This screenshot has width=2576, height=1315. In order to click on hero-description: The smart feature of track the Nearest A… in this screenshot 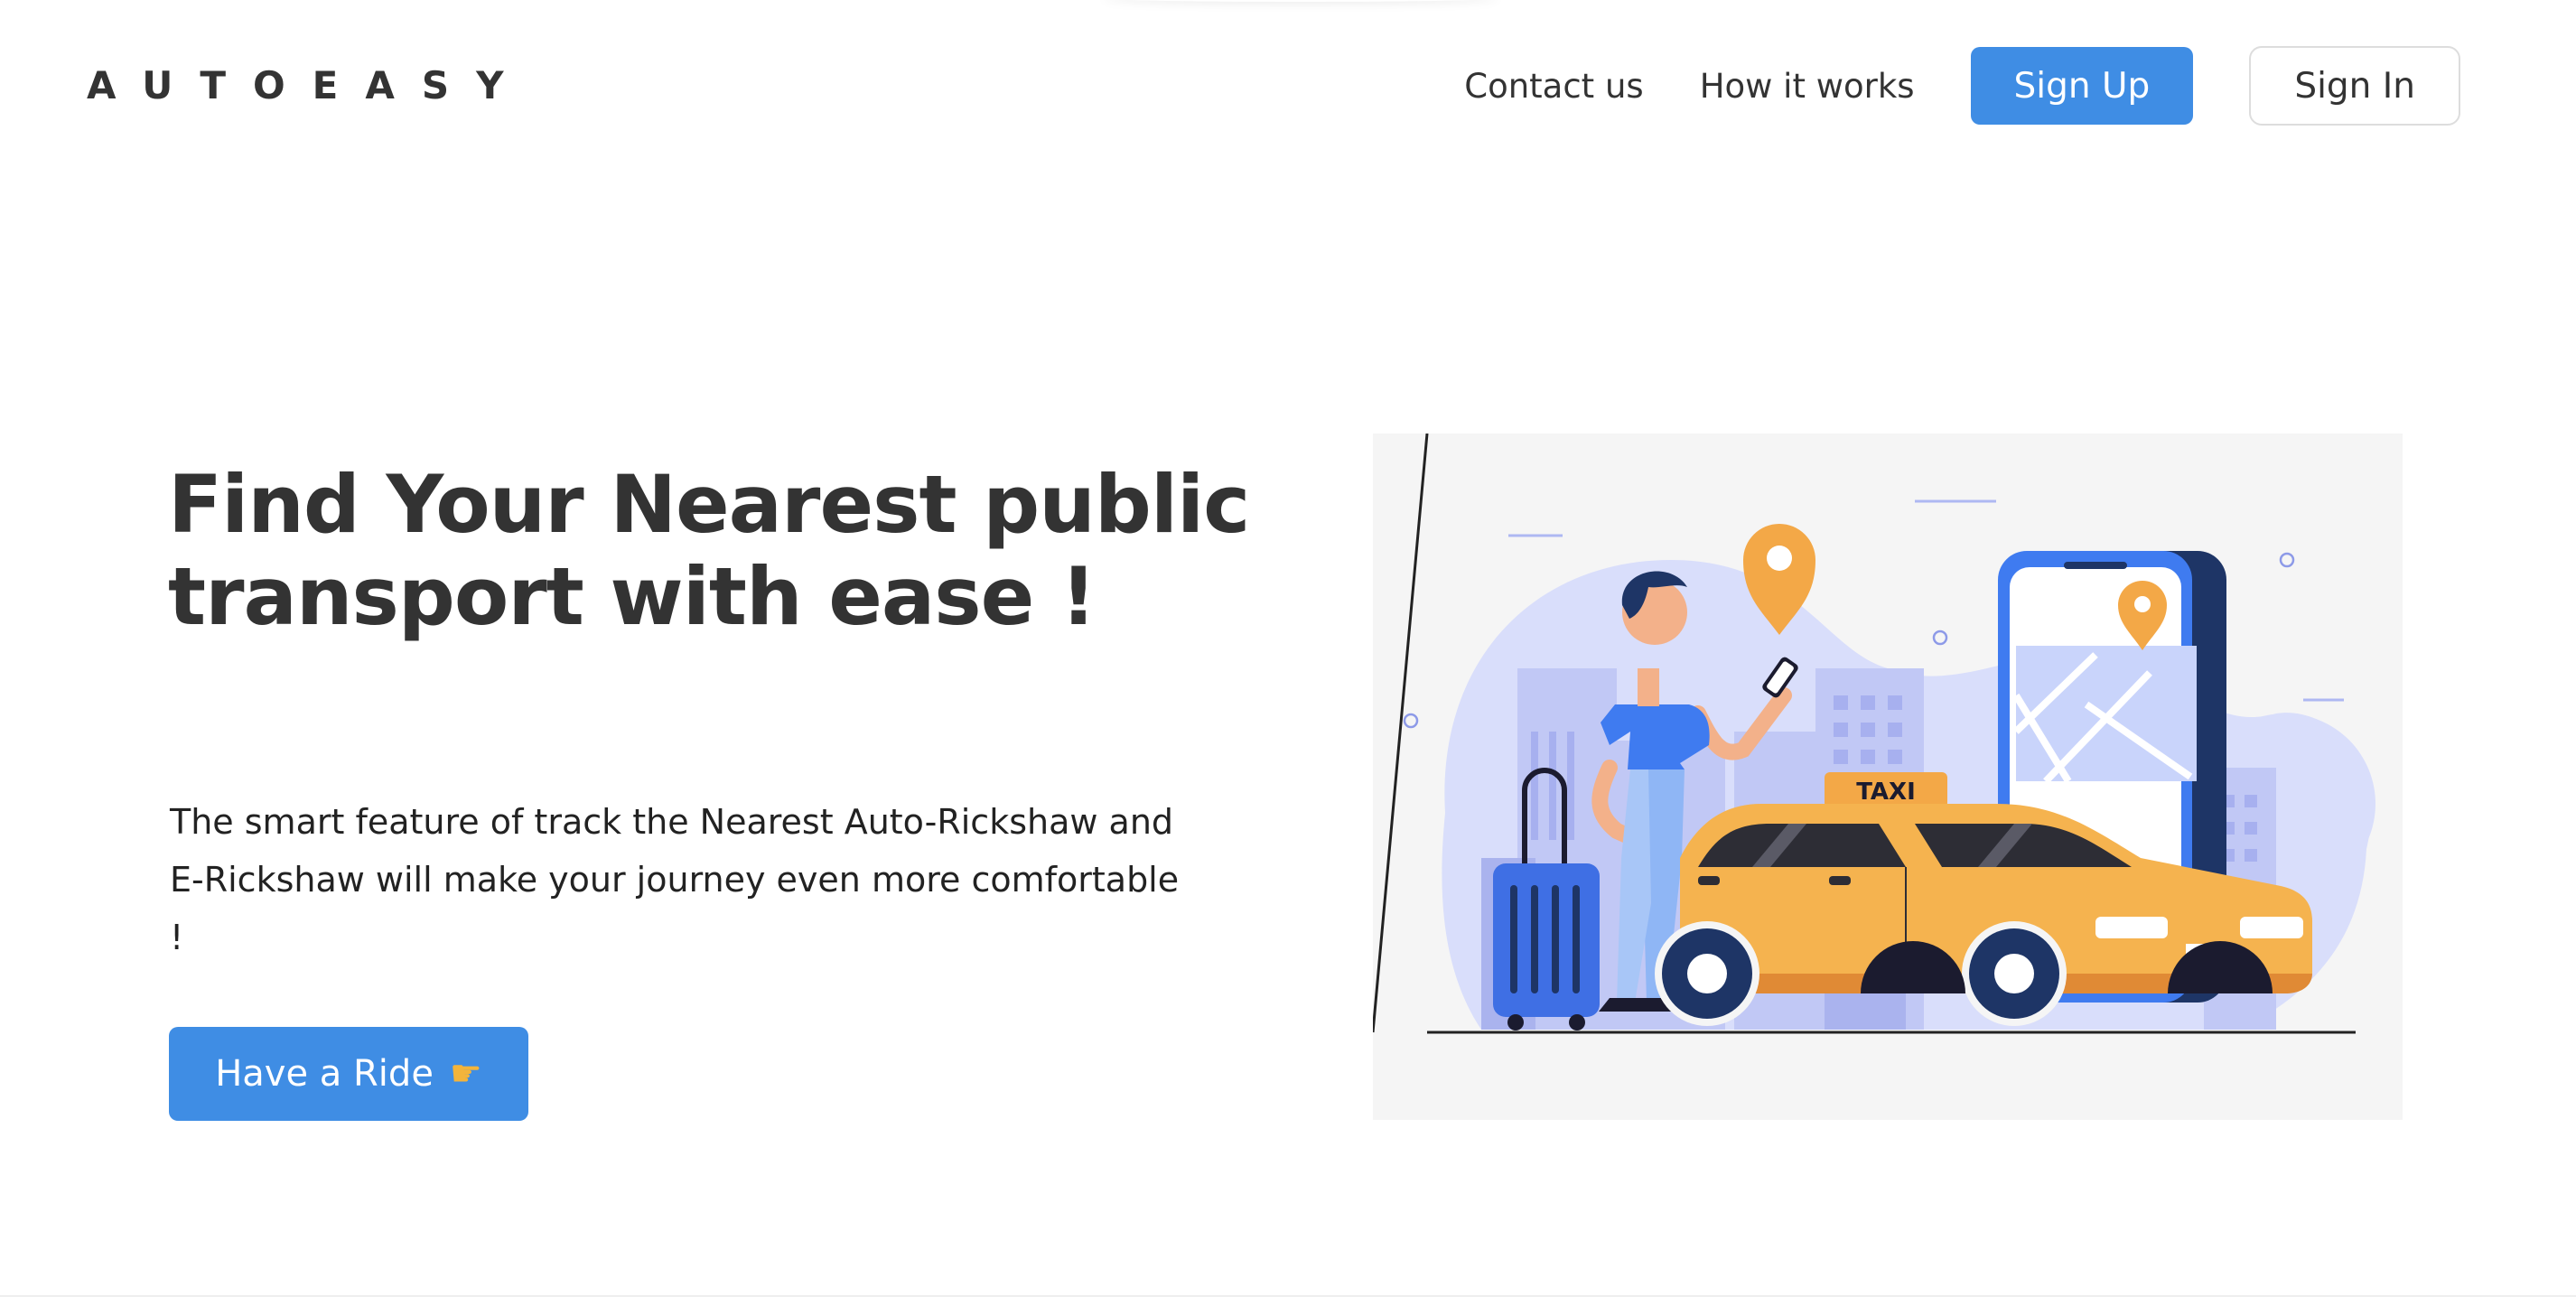, I will do `click(675, 879)`.